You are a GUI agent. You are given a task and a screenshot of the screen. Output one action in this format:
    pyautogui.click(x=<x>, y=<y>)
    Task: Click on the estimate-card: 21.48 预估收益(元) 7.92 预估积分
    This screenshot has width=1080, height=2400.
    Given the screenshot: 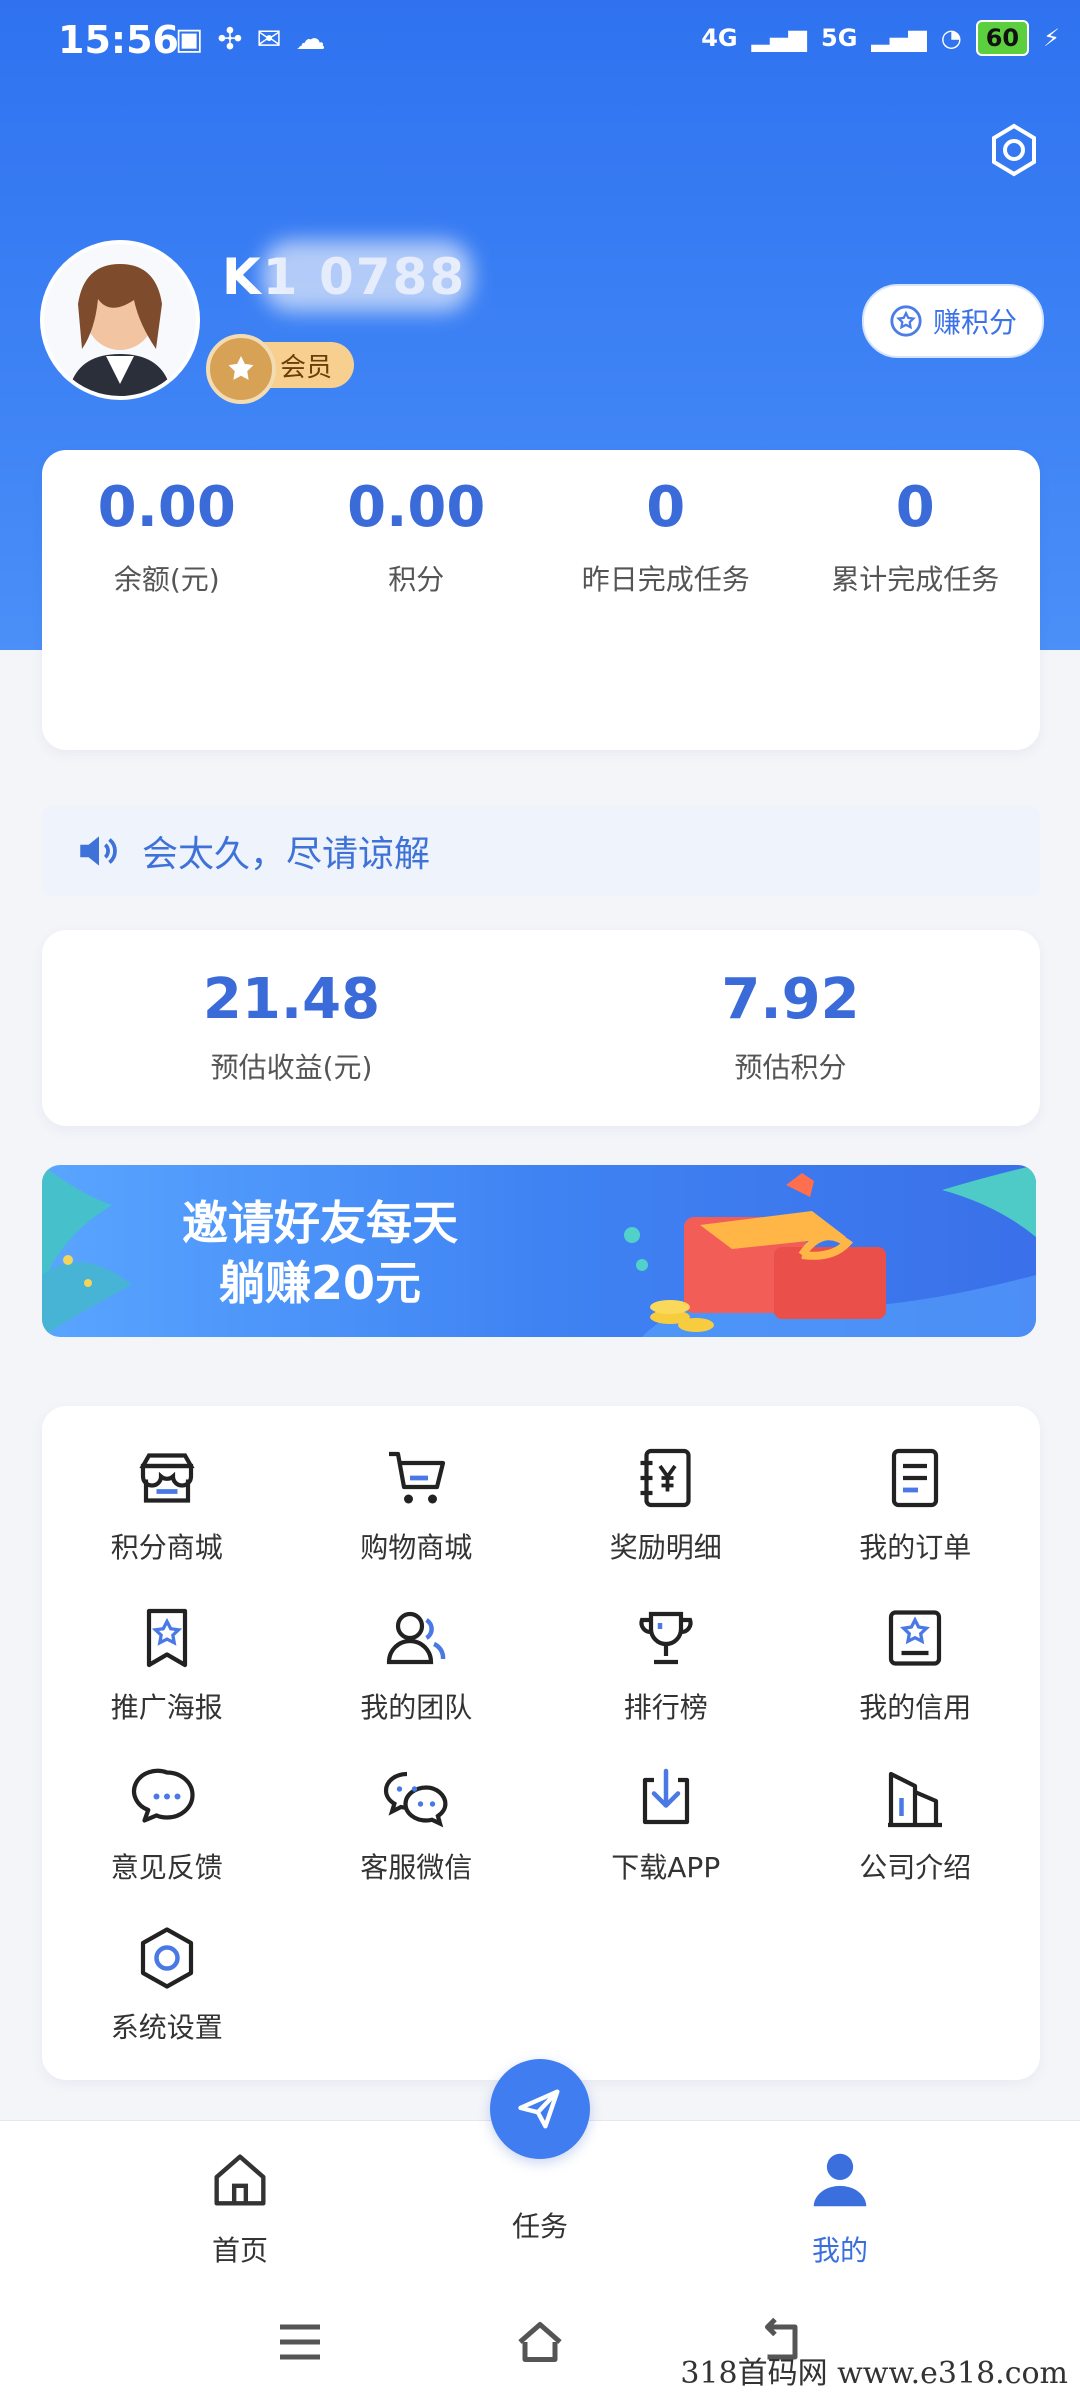 What is the action you would take?
    pyautogui.click(x=541, y=1028)
    